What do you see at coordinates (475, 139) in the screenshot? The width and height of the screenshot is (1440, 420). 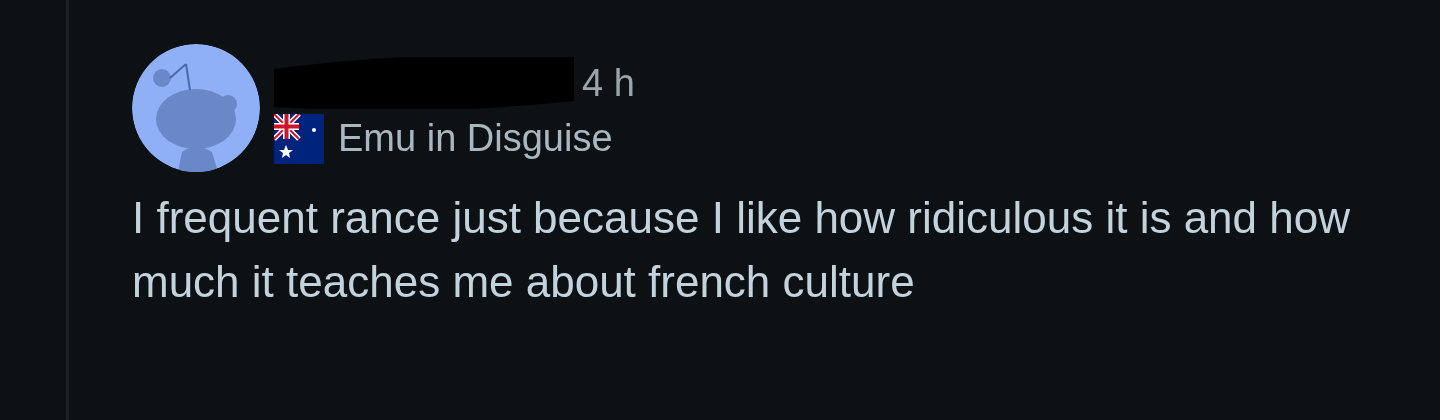 I see `user-flair: Emu in Disguise` at bounding box center [475, 139].